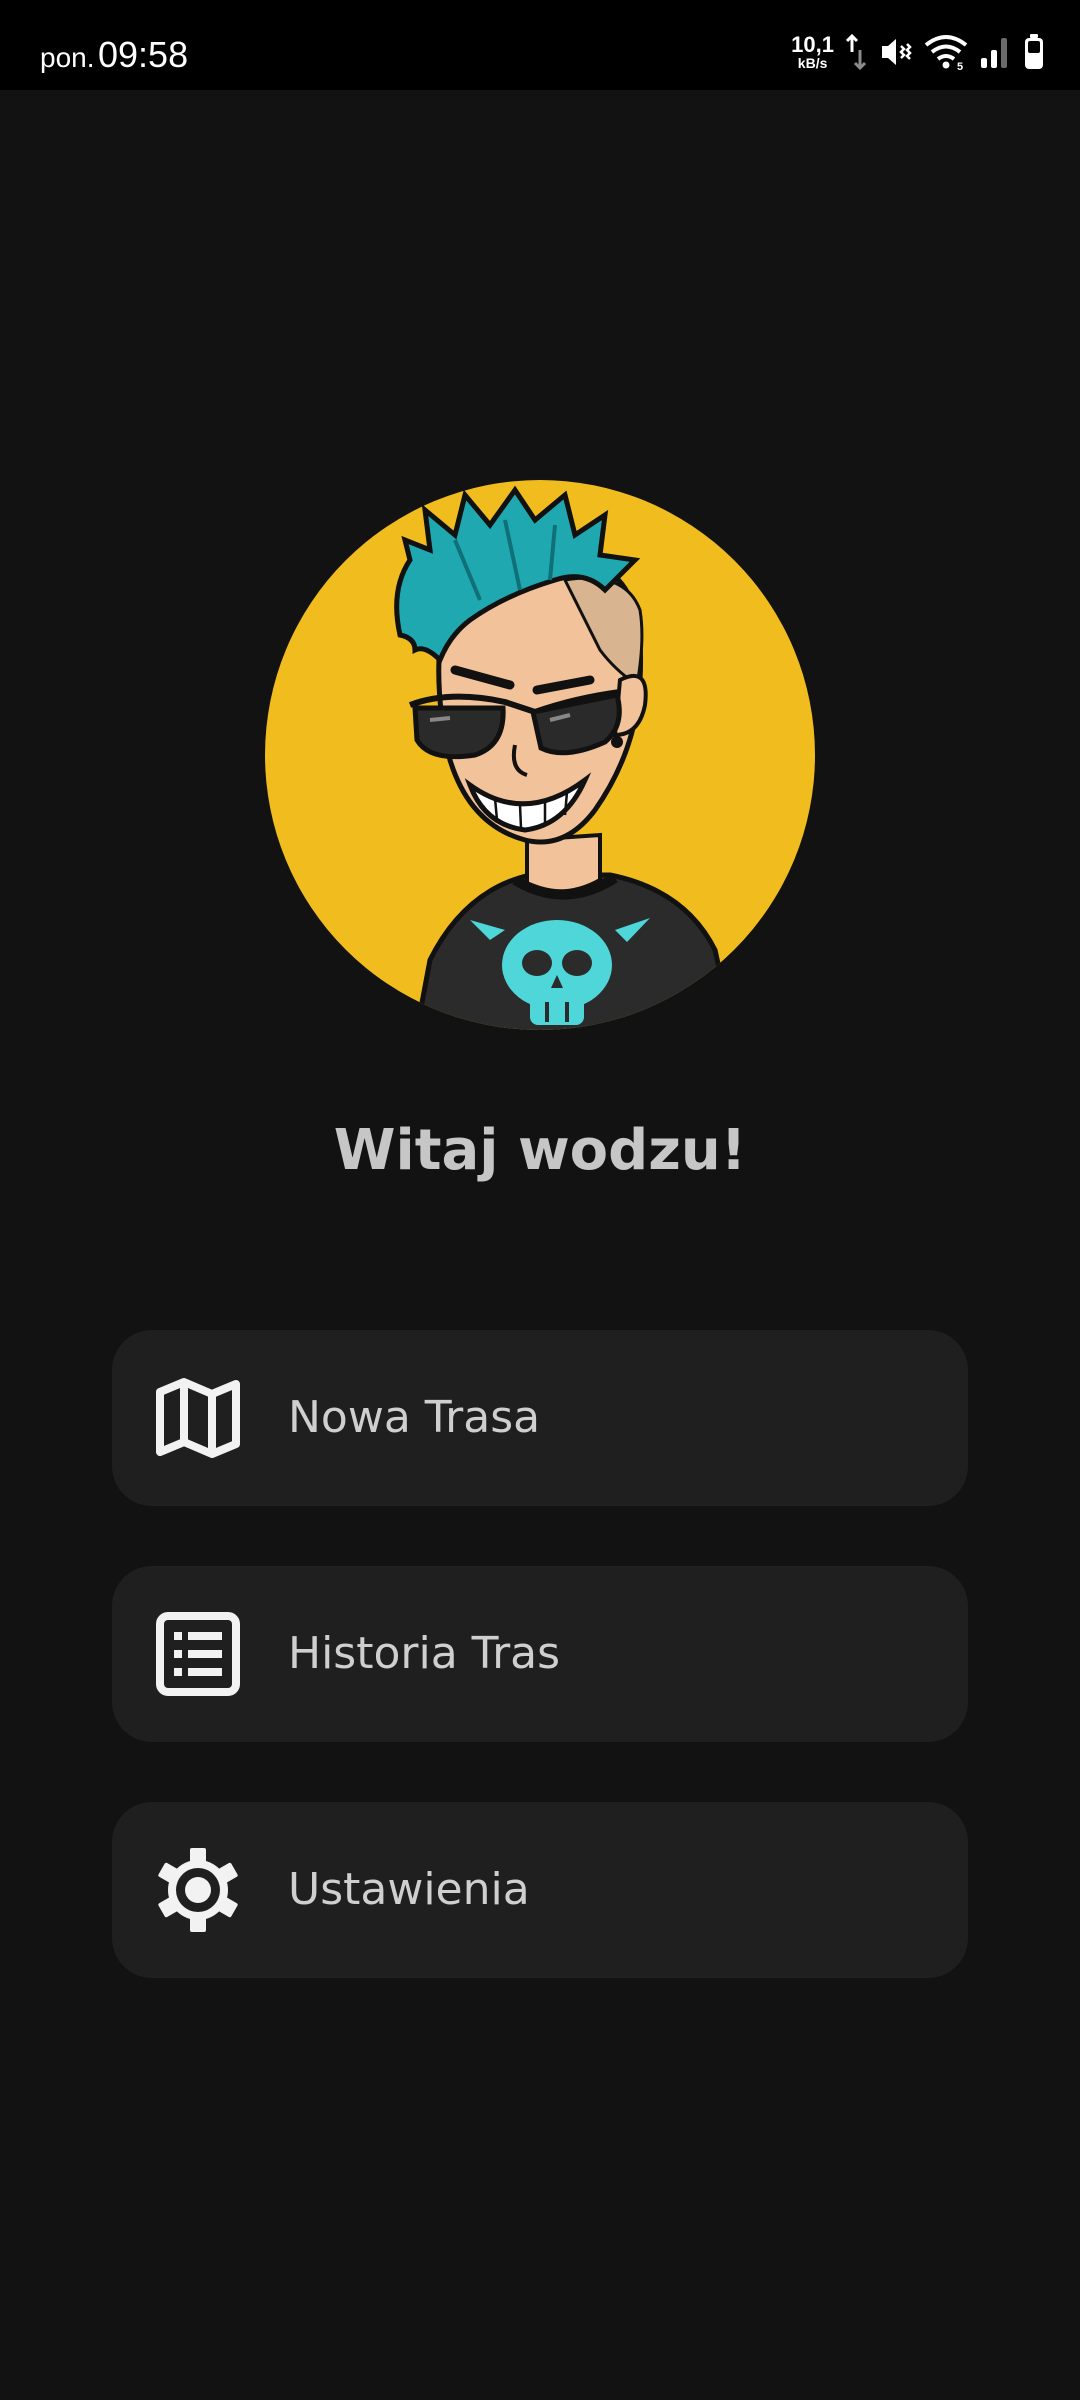 The height and width of the screenshot is (2400, 1080). Describe the element at coordinates (540, 1150) in the screenshot. I see `greeting-title: Witaj wodzu!` at that location.